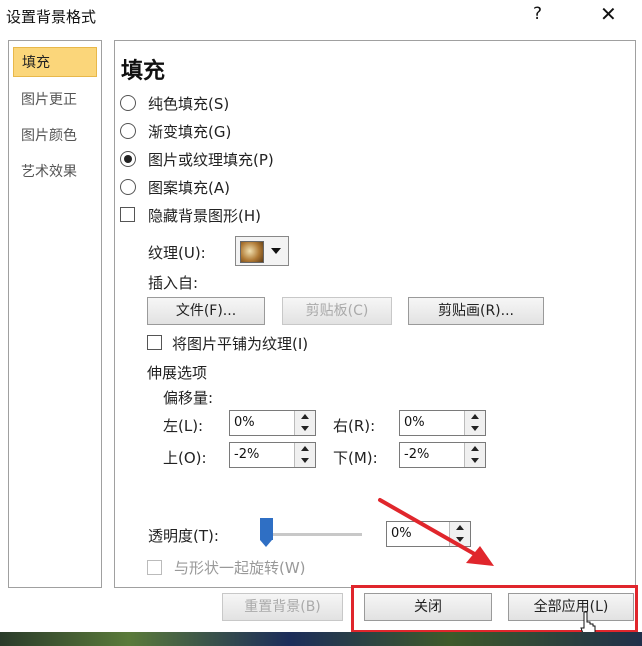 This screenshot has height=646, width=642. I want to click on annotation-arrow-icon, so click(436, 532).